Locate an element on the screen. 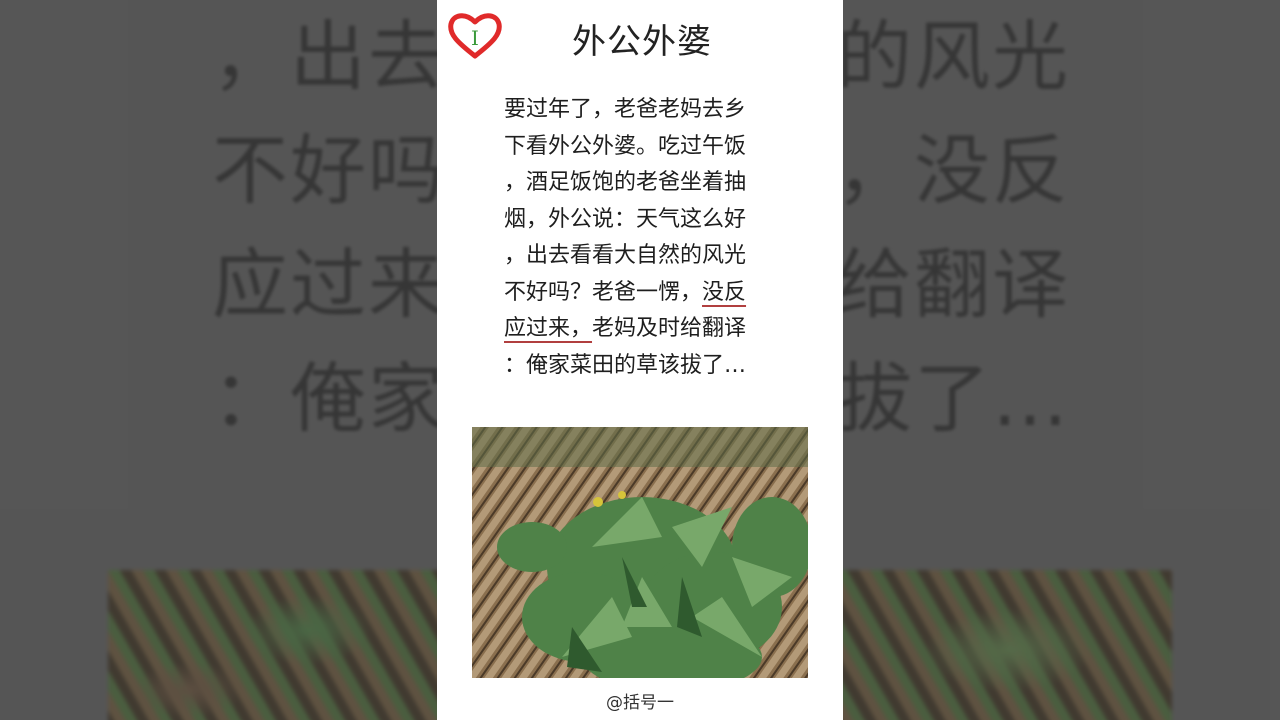 This screenshot has width=1280, height=720. story-line: 不好吗？老爸一愣，没反 is located at coordinates (644, 293).